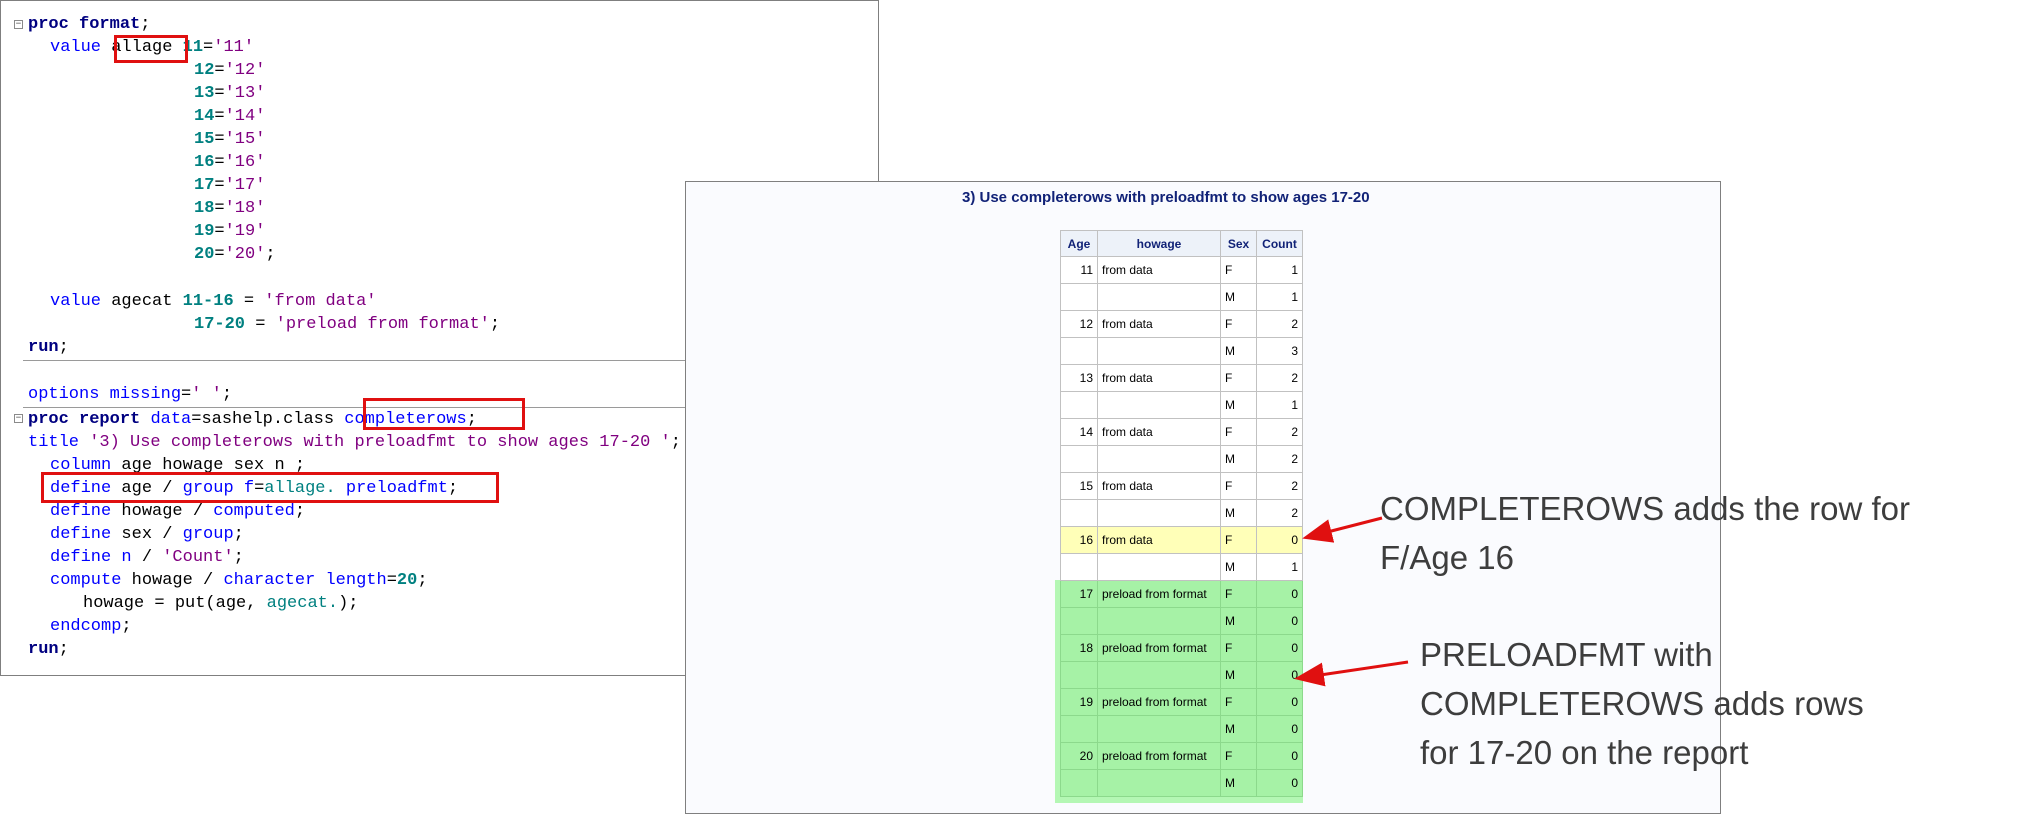  I want to click on cell-age: 11, so click(1079, 270).